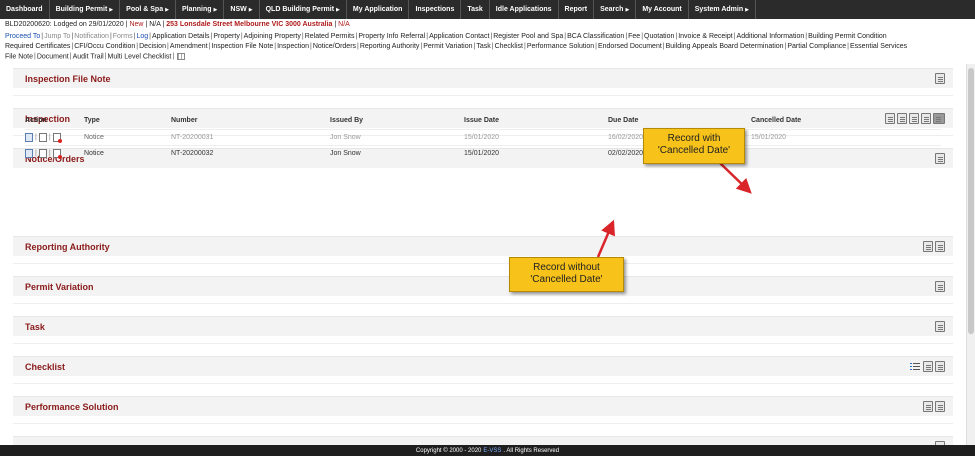 The height and width of the screenshot is (456, 975). What do you see at coordinates (771, 36) in the screenshot?
I see `link-additional-information: Additional Information` at bounding box center [771, 36].